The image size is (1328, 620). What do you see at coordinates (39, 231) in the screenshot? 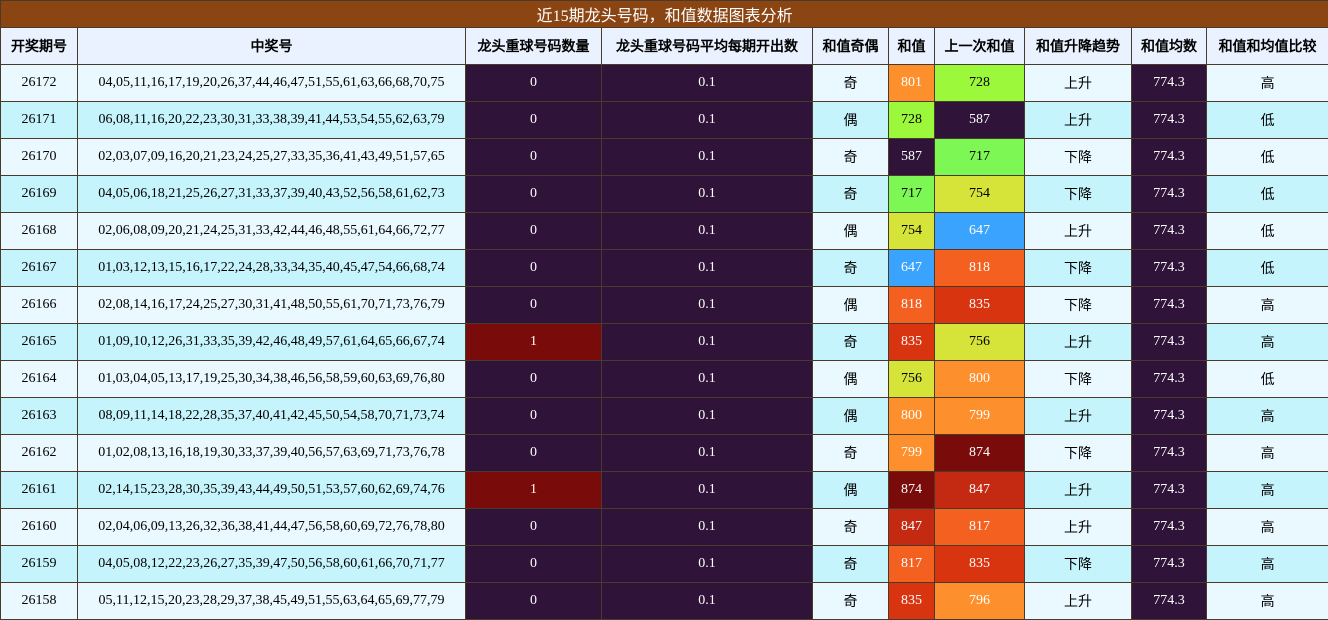
I see `issue-cell: 26168` at bounding box center [39, 231].